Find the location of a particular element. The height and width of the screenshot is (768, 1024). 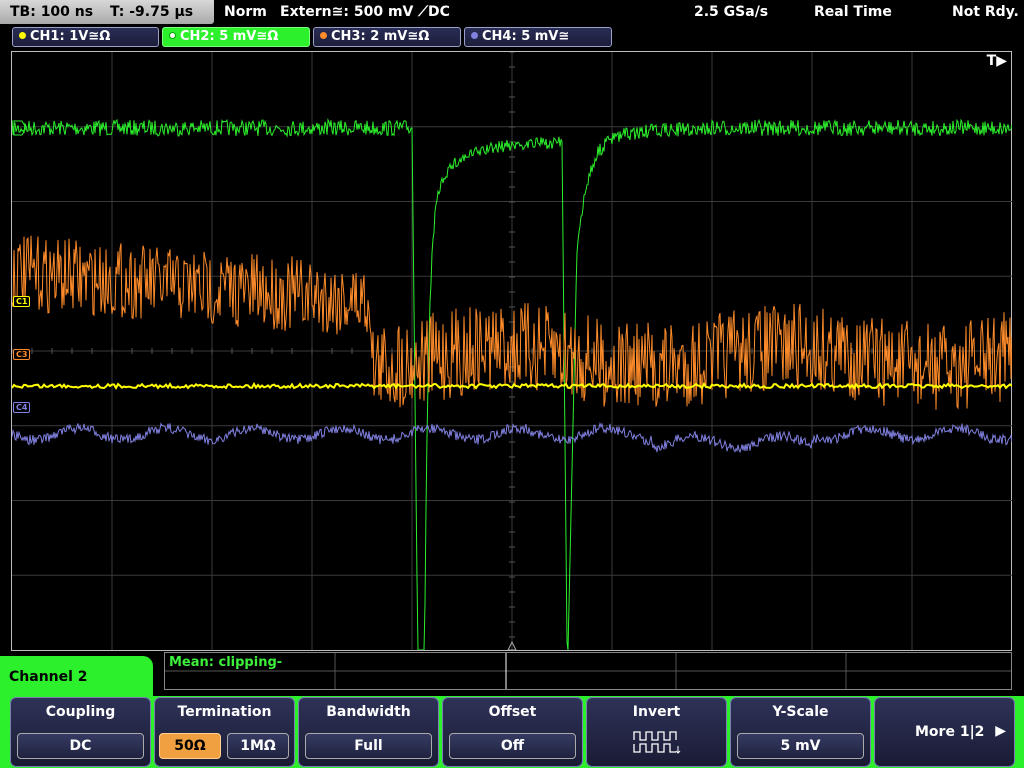

bandwidth-label: Bandwidth is located at coordinates (368, 712).